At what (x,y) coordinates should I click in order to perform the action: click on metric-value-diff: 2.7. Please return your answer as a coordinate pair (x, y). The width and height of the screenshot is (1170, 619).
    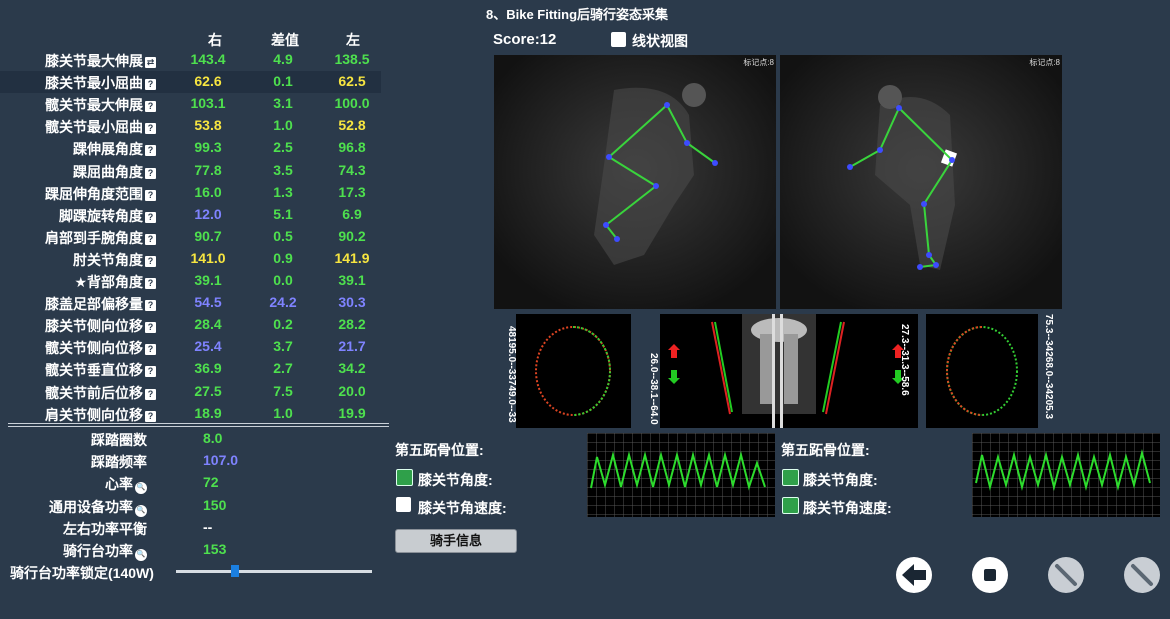
    Looking at the image, I should click on (283, 368).